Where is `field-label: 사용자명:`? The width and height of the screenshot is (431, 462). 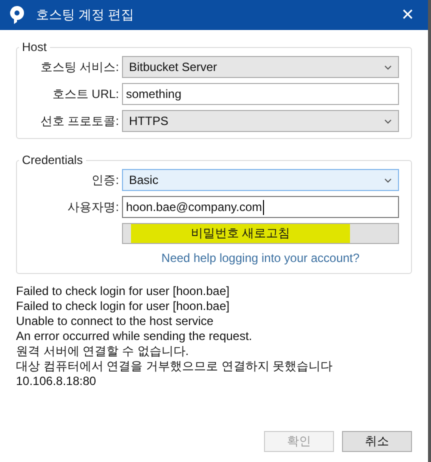 field-label: 사용자명: is located at coordinates (92, 207).